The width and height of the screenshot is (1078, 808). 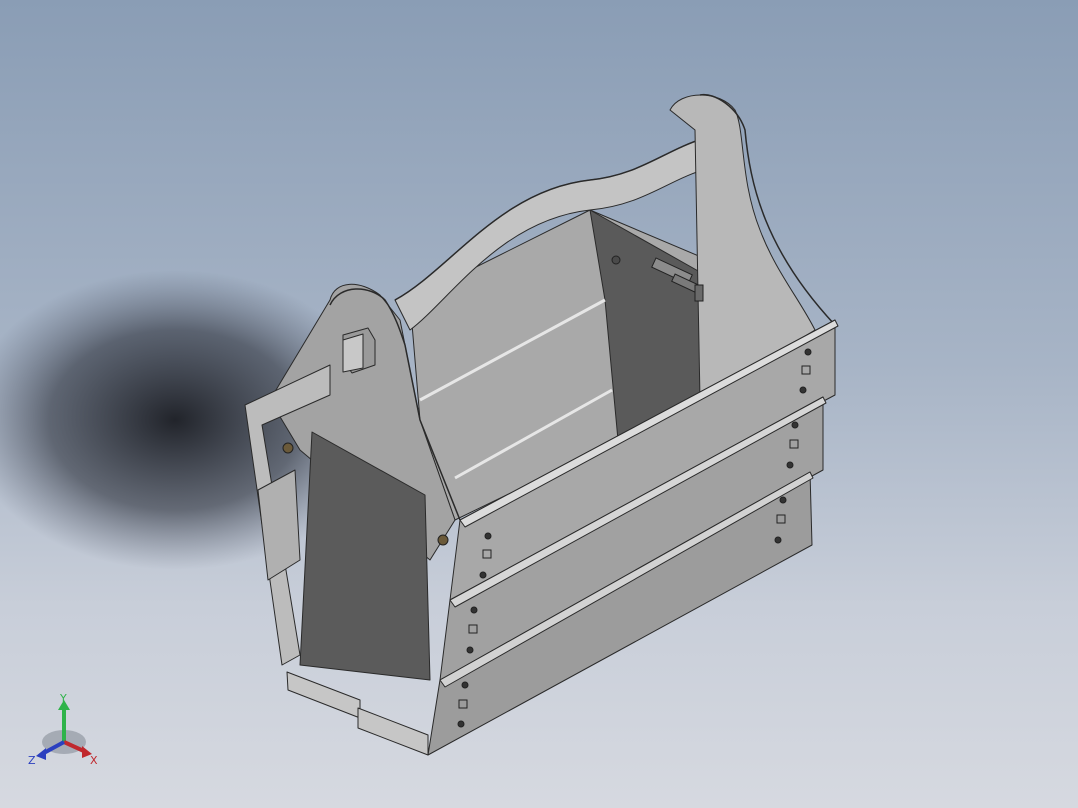 I want to click on x-axis-label: X, so click(x=94, y=760).